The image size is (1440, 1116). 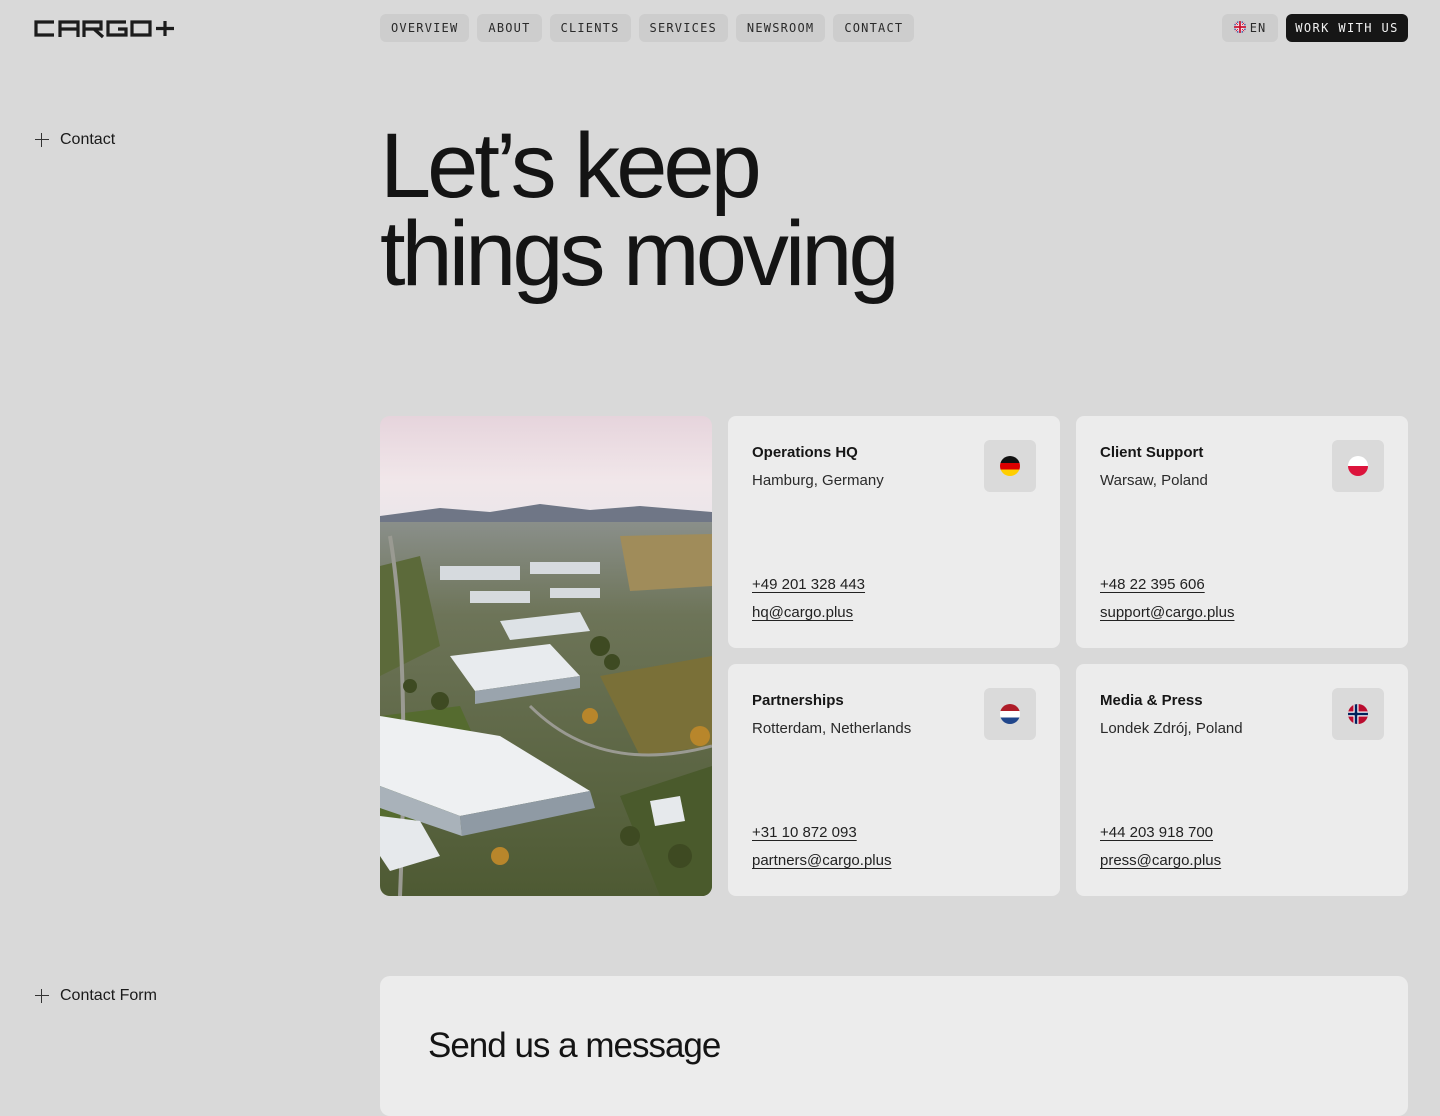 I want to click on germany-flag-icon, so click(x=1010, y=466).